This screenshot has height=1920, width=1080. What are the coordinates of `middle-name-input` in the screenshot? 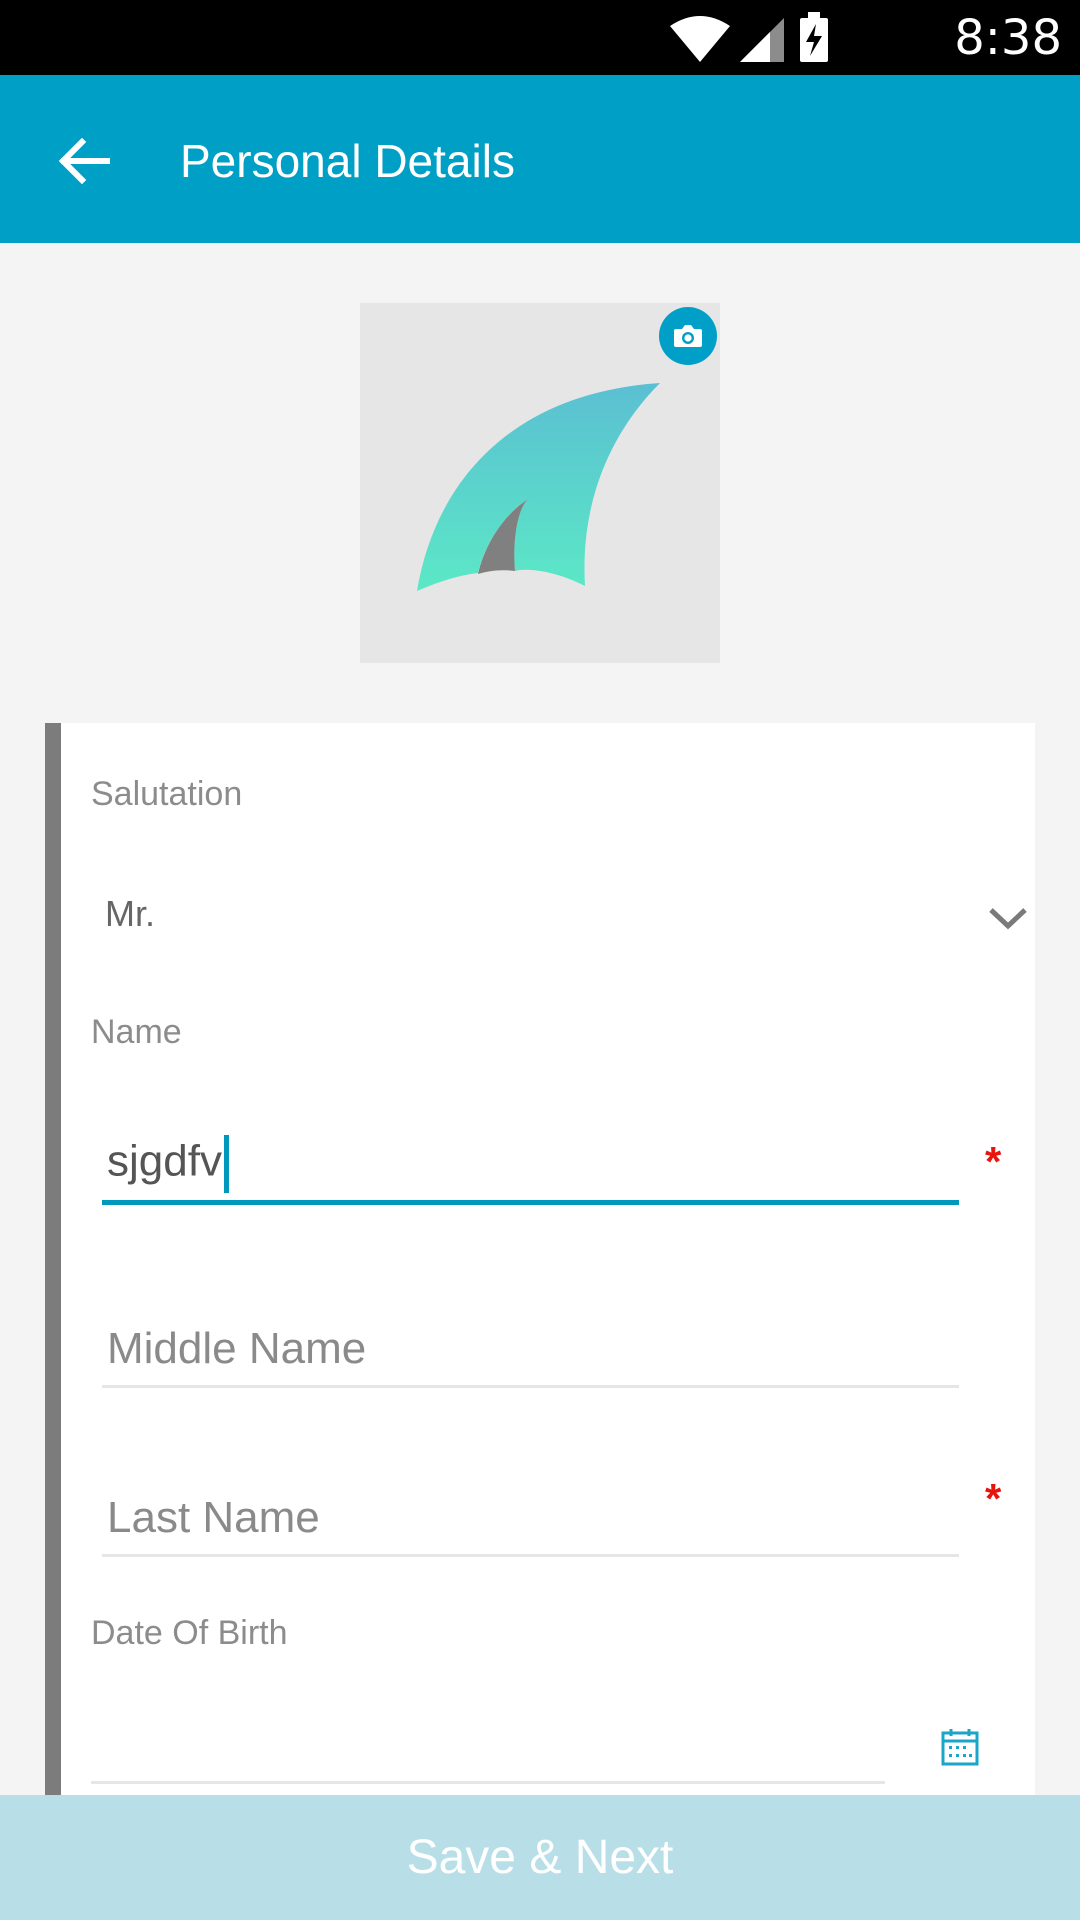 It's located at (535, 1349).